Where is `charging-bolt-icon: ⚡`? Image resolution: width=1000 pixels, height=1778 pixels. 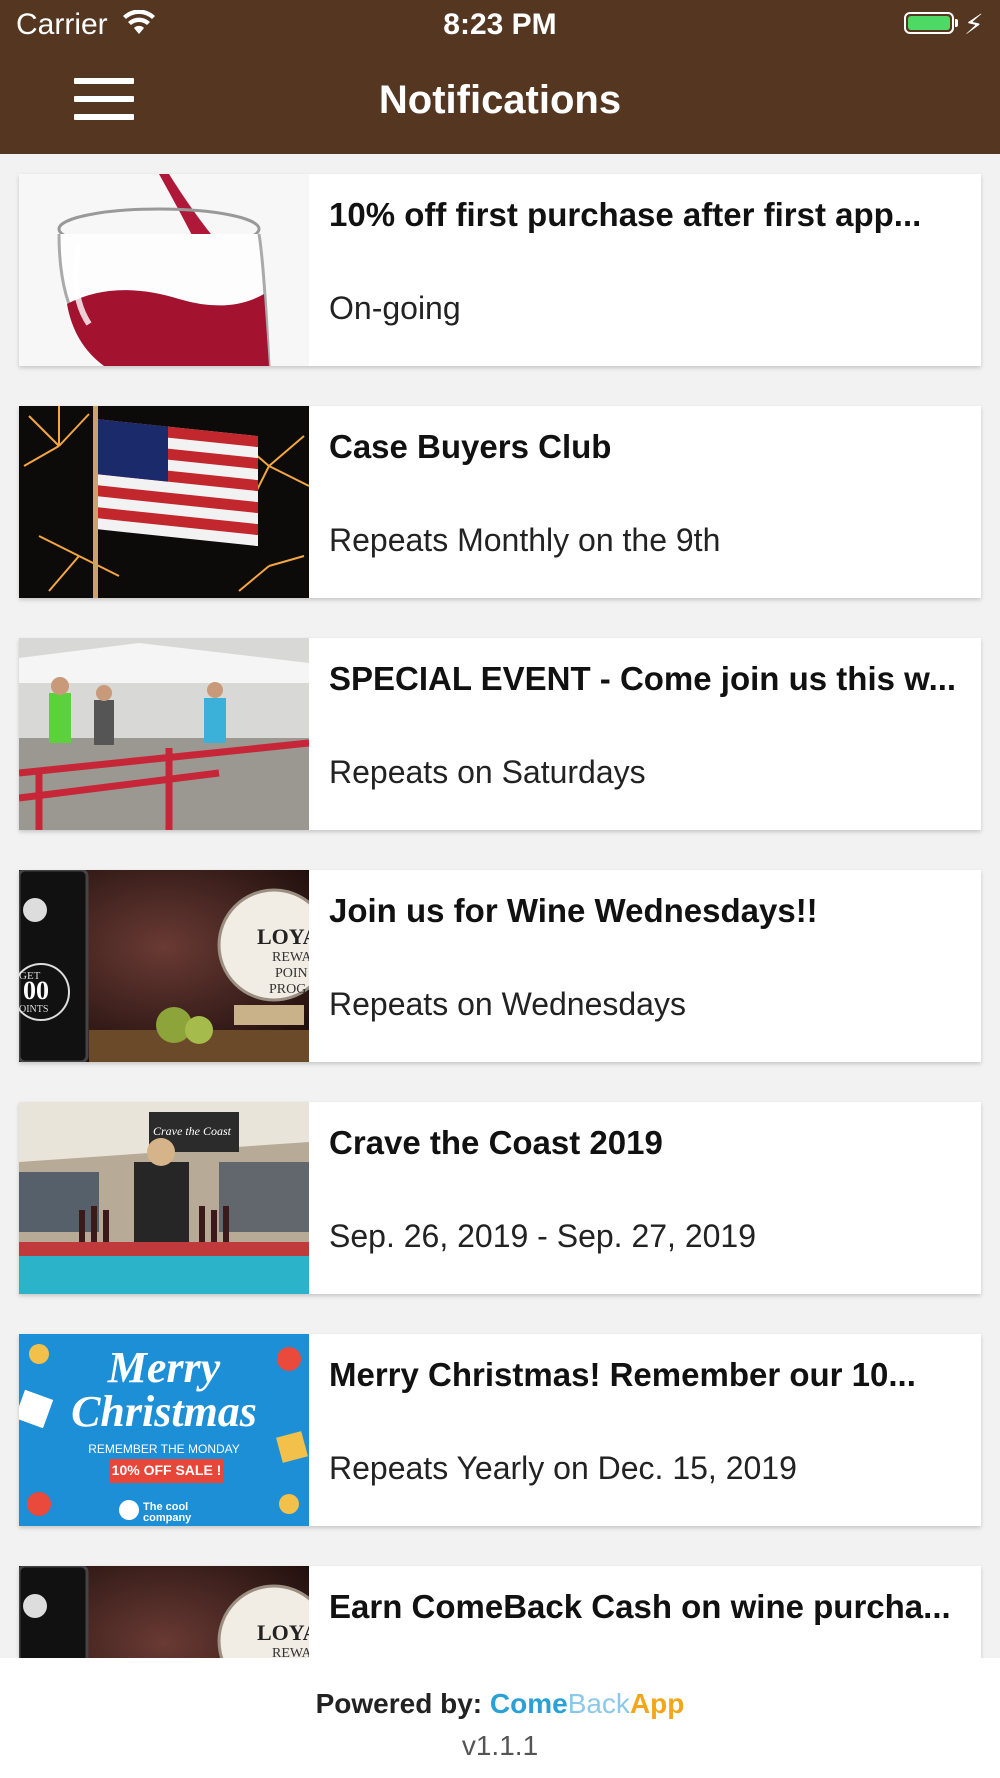 charging-bolt-icon: ⚡ is located at coordinates (974, 24).